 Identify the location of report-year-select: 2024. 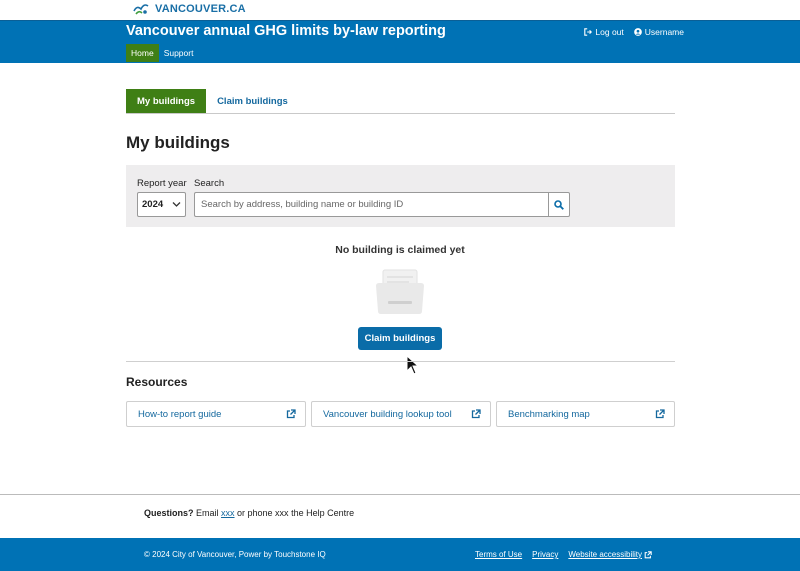
(161, 204).